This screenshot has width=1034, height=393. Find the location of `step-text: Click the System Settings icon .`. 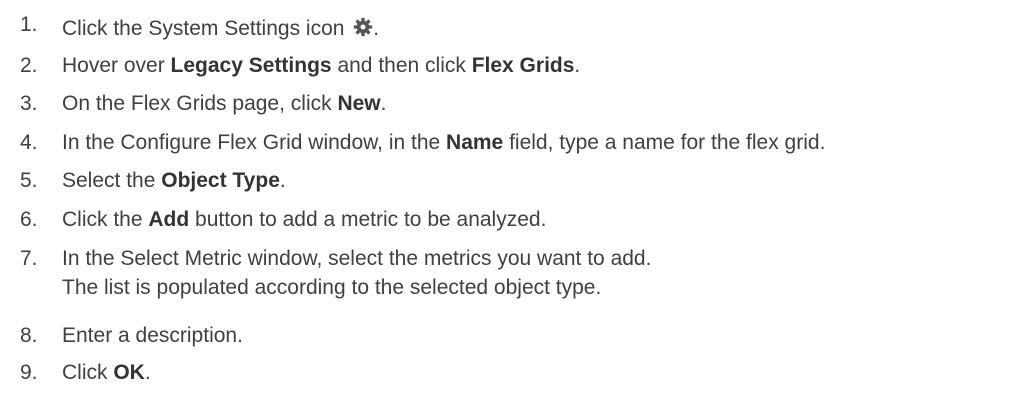

step-text: Click the System Settings icon . is located at coordinates (220, 28).